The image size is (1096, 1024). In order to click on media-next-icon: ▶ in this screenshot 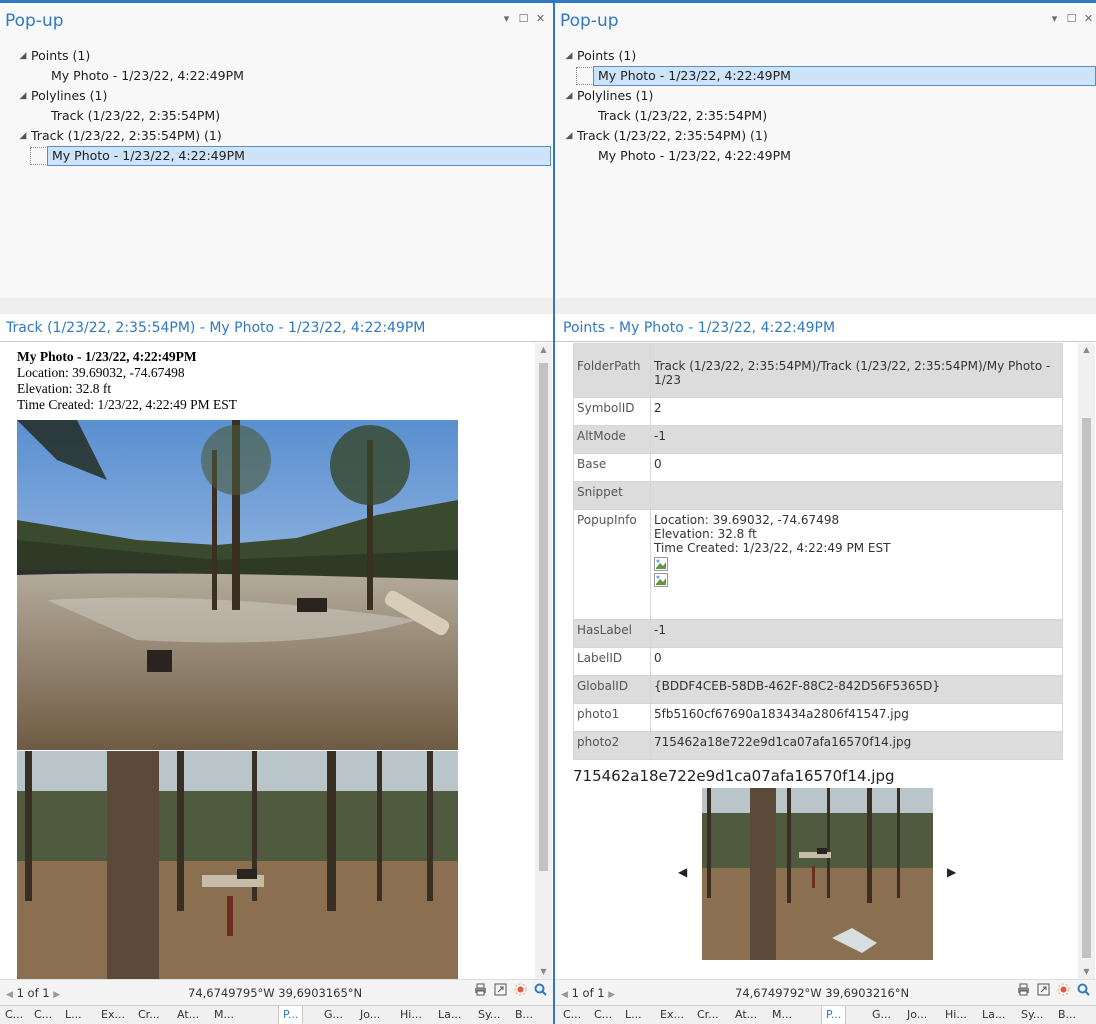, I will do `click(951, 872)`.